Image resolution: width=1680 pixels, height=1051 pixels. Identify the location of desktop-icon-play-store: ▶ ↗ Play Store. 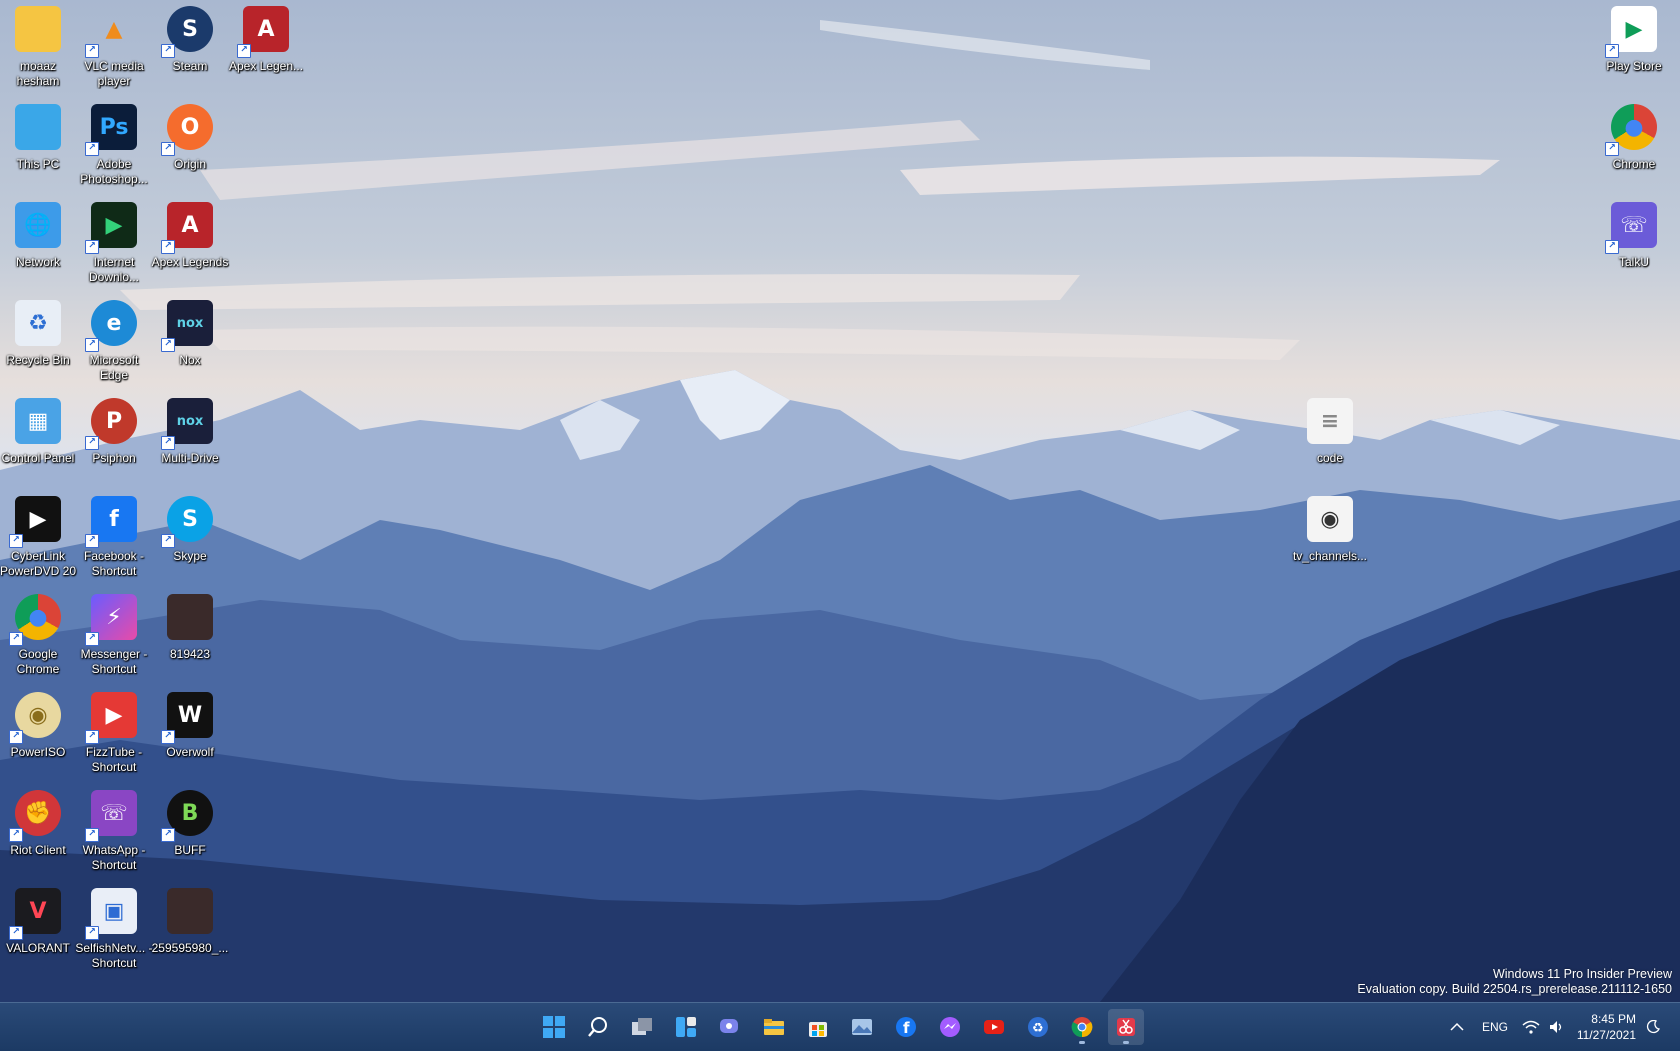
(1634, 46).